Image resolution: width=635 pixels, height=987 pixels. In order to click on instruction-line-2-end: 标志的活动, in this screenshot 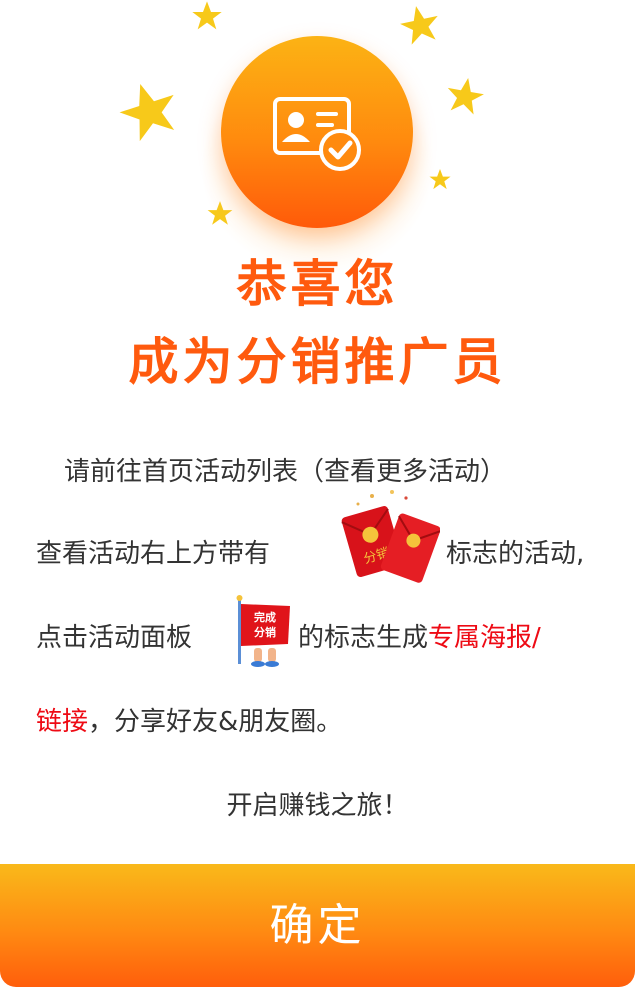, I will do `click(515, 554)`.